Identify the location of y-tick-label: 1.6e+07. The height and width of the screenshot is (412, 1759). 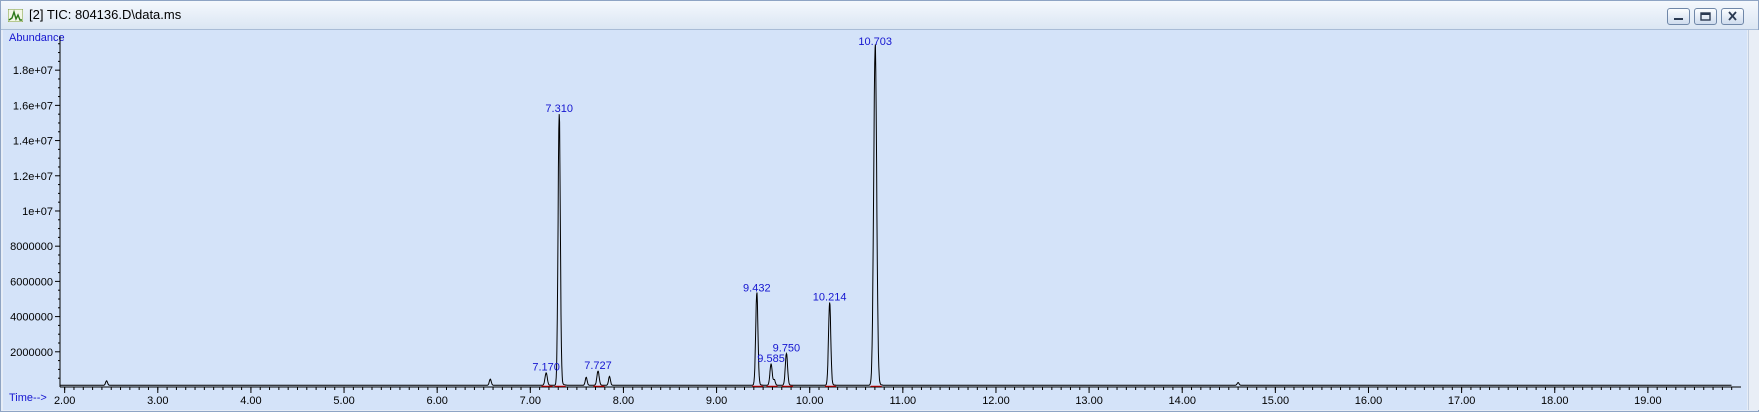
(33, 106).